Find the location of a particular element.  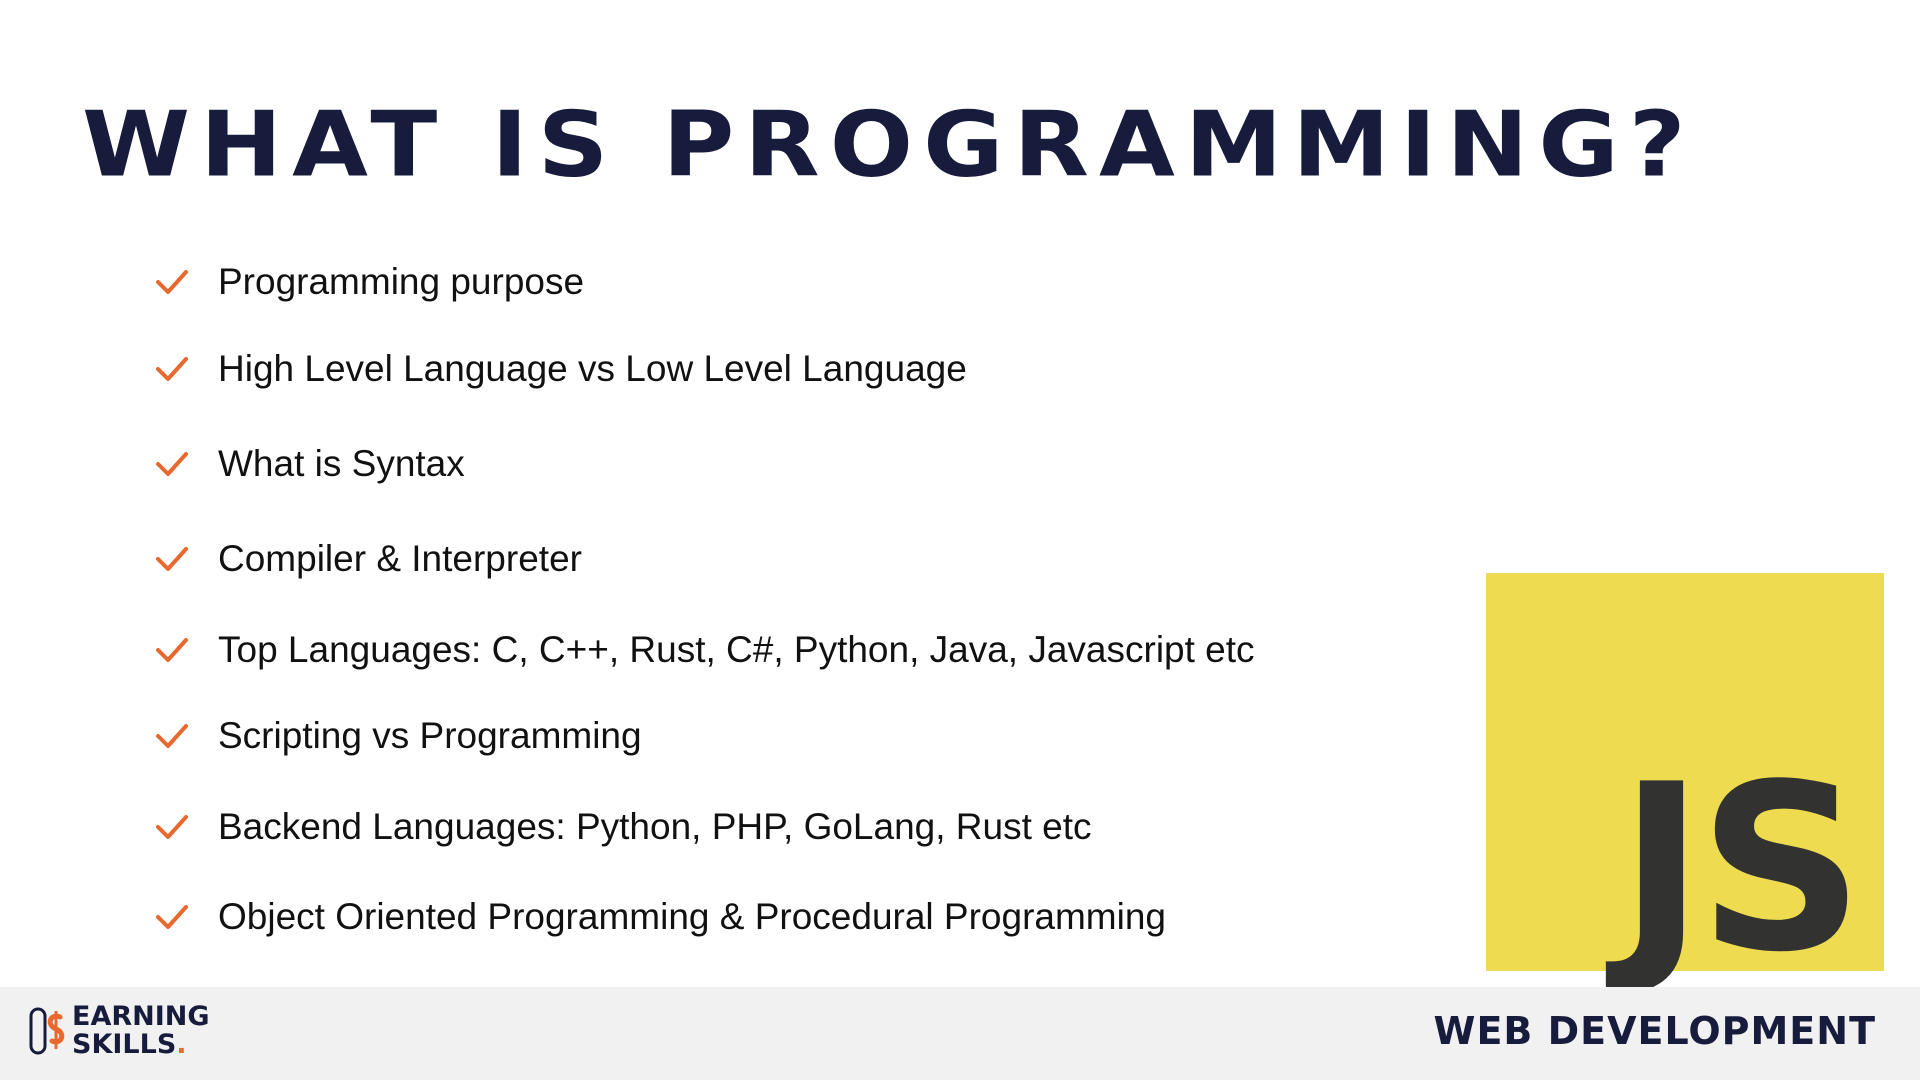

list-item: What is Syntax is located at coordinates (308, 464).